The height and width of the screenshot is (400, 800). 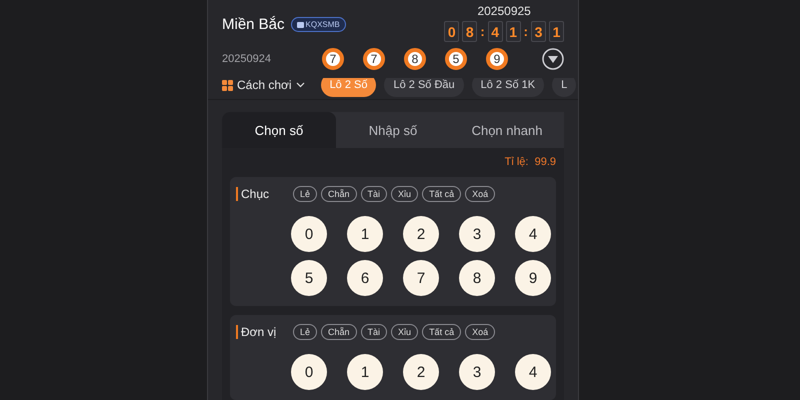 What do you see at coordinates (415, 59) in the screenshot?
I see `result-ball: 8` at bounding box center [415, 59].